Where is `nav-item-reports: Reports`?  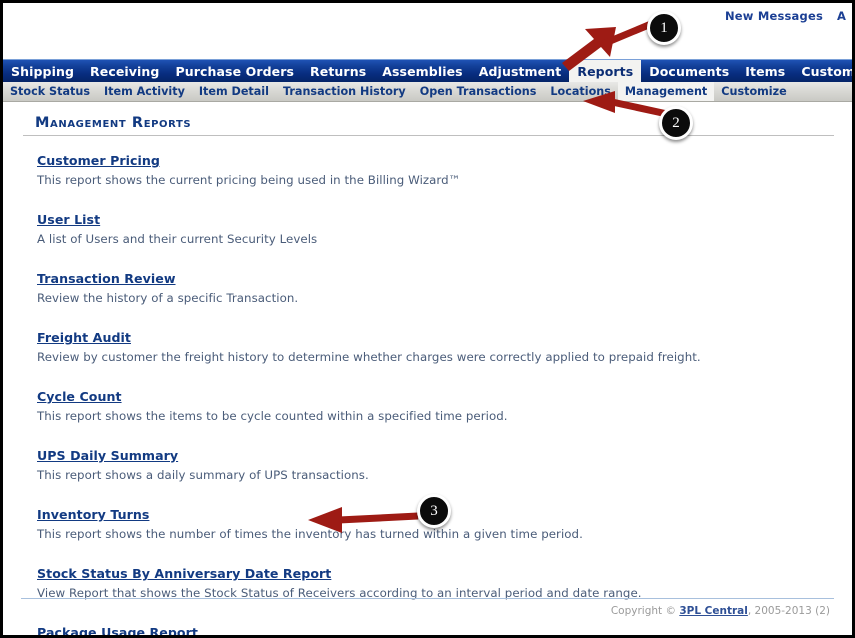
nav-item-reports: Reports is located at coordinates (605, 71).